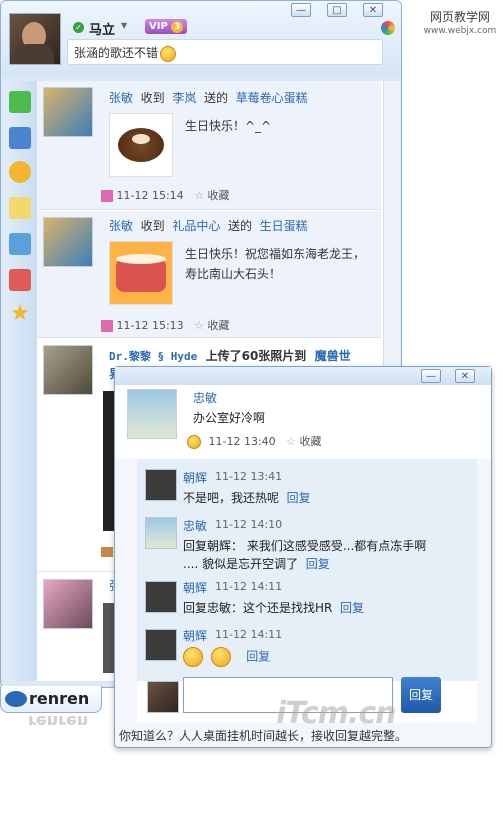  I want to click on comment-body: 回复忠敏：这个还是找找HR, so click(258, 608).